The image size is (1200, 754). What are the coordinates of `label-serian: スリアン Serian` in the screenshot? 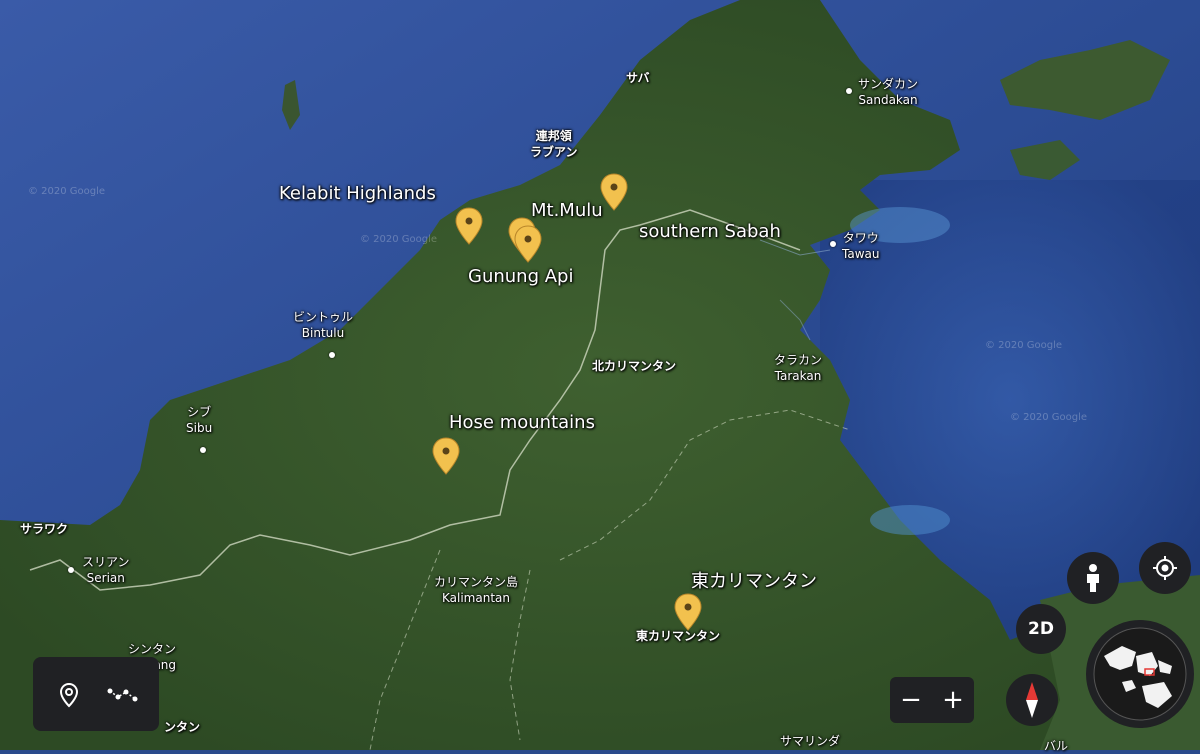 It's located at (106, 570).